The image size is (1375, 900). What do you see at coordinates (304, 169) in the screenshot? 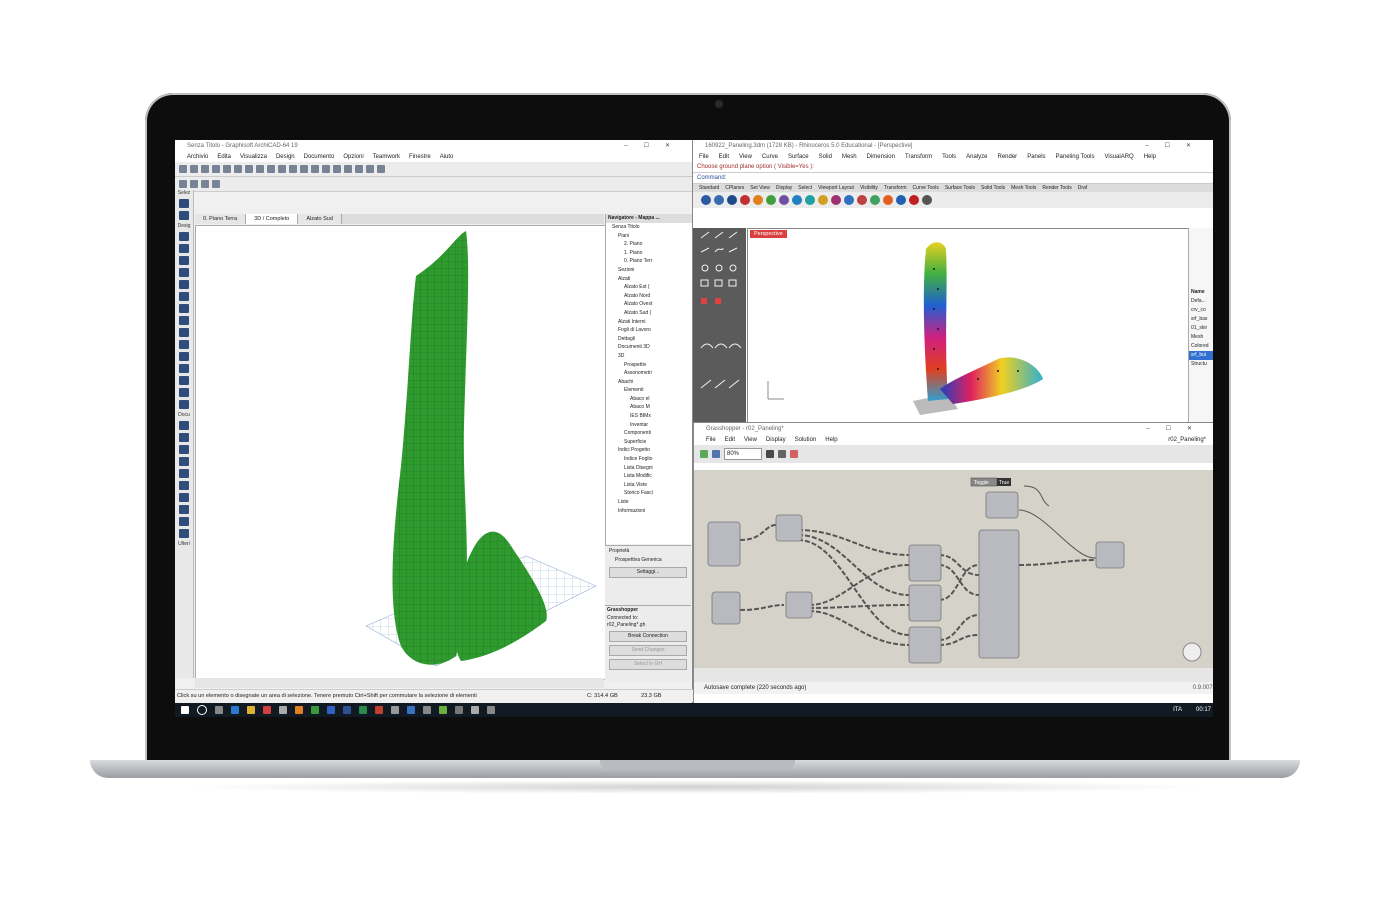
I see `layers-icon` at bounding box center [304, 169].